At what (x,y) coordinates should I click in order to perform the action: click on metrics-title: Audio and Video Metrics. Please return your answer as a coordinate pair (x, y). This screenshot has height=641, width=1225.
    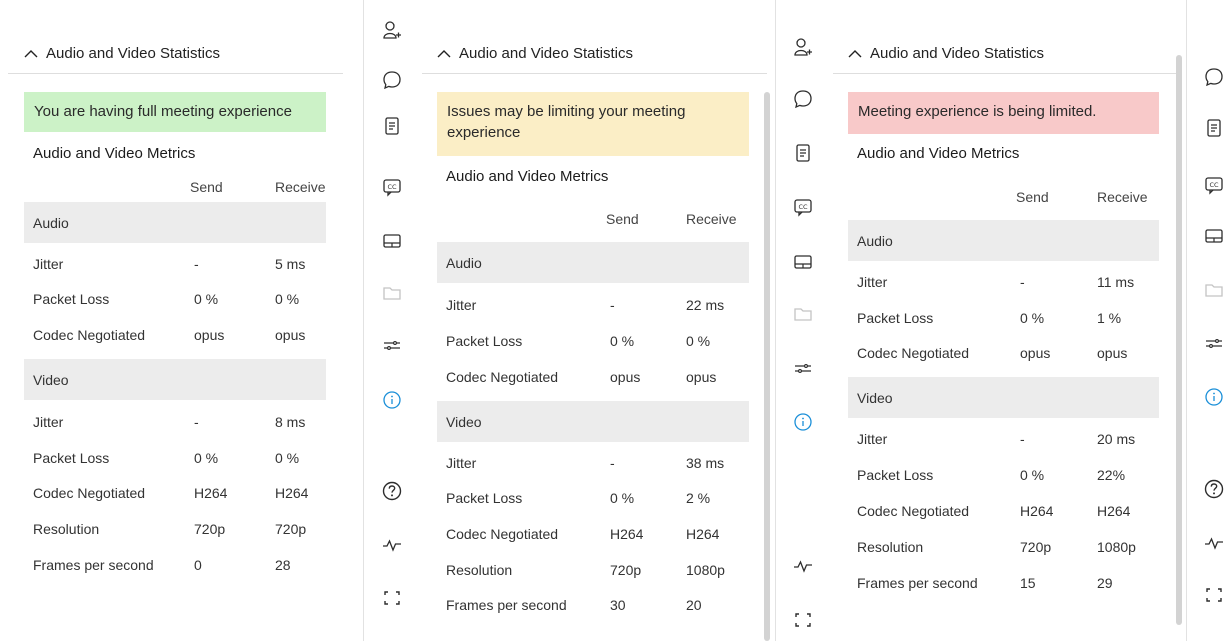
    Looking at the image, I should click on (114, 153).